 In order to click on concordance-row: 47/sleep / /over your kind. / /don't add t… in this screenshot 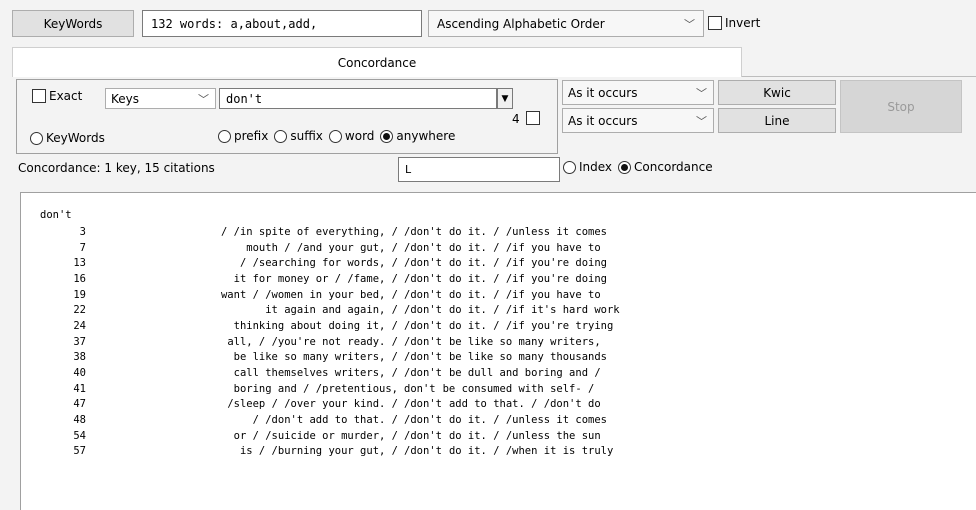, I will do `click(508, 405)`.